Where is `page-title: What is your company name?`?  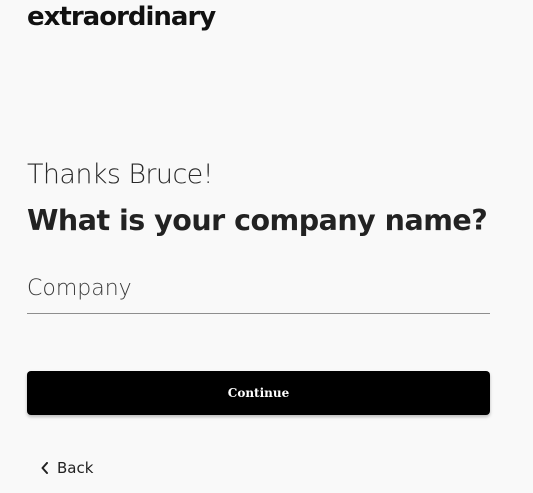 page-title: What is your company name? is located at coordinates (257, 220).